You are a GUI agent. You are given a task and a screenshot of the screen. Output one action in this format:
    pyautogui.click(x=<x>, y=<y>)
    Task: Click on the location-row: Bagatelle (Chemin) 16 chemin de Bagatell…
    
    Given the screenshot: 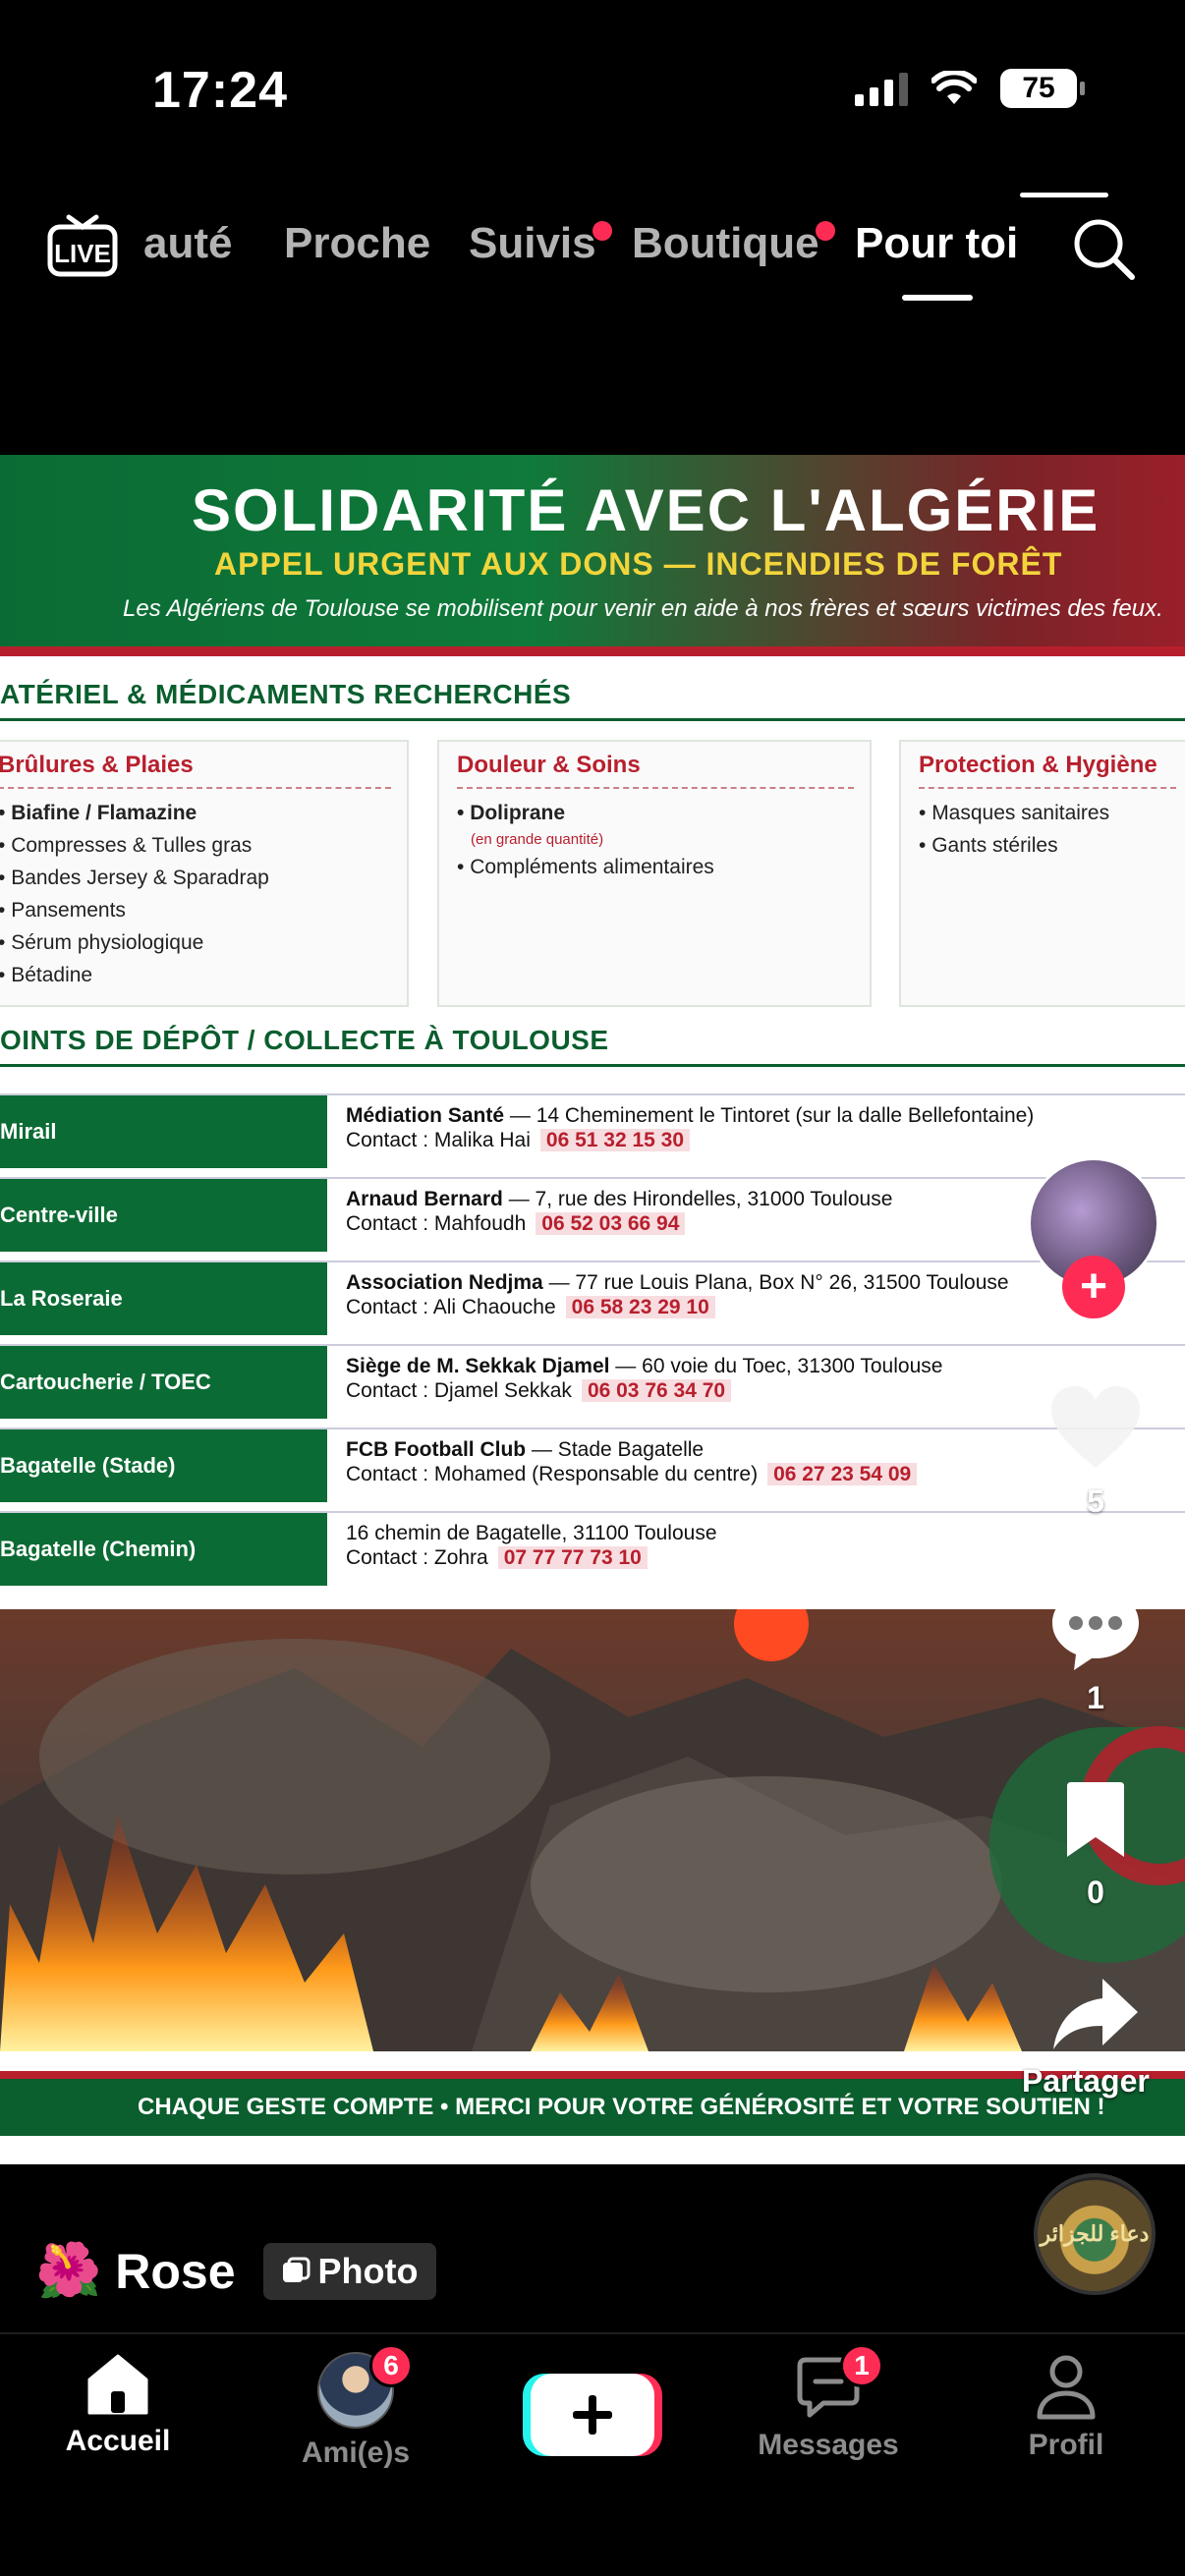 What is the action you would take?
    pyautogui.click(x=592, y=1548)
    